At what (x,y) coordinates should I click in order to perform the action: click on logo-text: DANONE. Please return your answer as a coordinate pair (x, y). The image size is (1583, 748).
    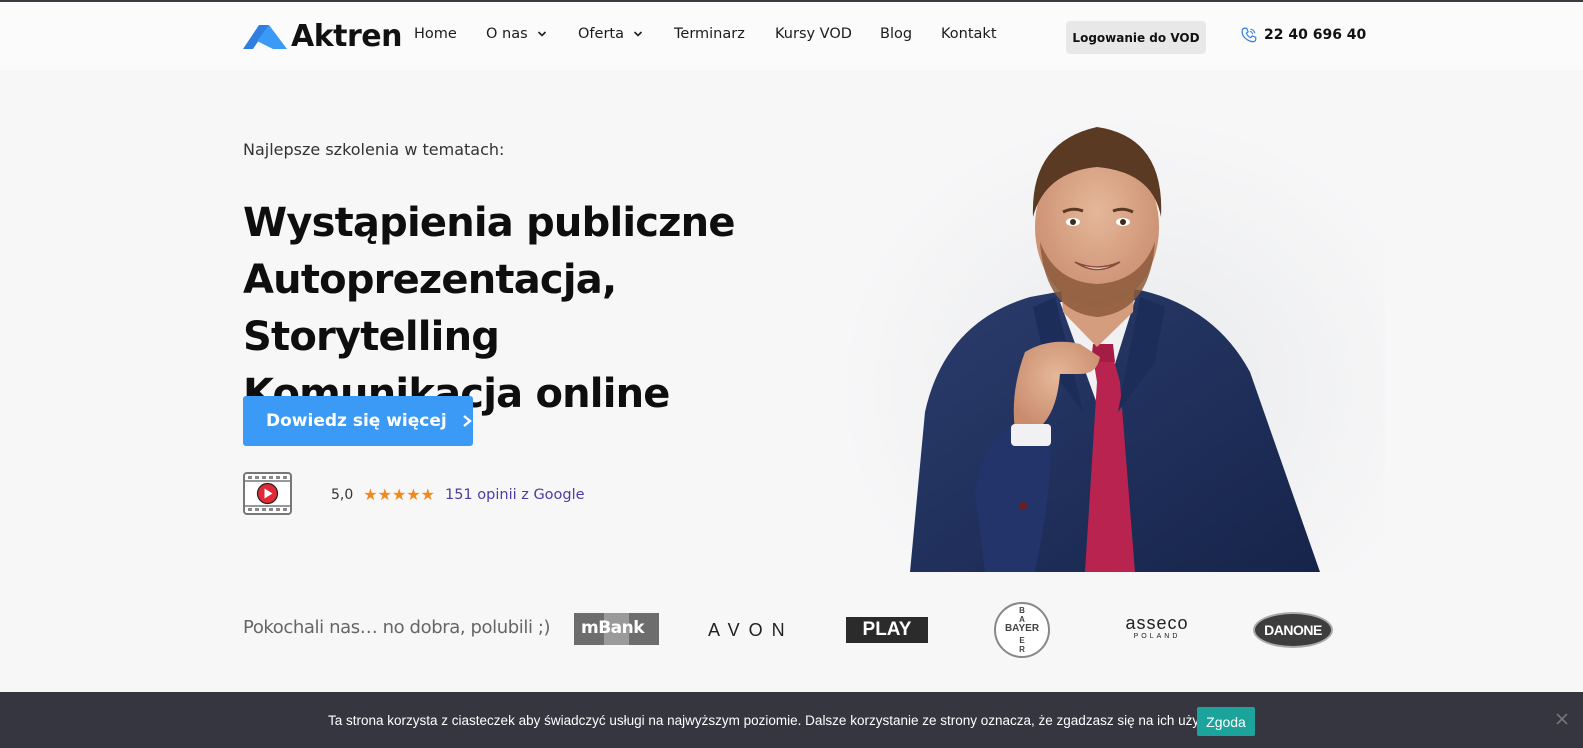
    Looking at the image, I should click on (1293, 630).